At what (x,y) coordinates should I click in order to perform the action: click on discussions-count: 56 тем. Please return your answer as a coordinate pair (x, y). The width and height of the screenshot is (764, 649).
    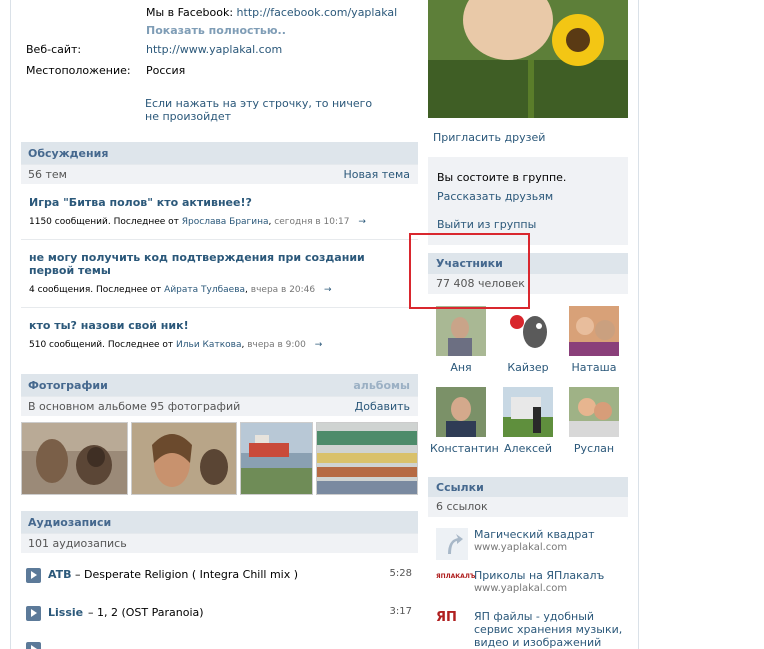
    Looking at the image, I should click on (47, 174).